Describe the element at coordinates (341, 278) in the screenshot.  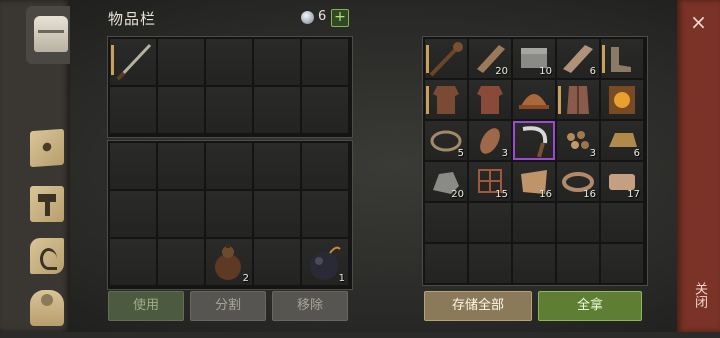
I see `item-quantity: 1` at that location.